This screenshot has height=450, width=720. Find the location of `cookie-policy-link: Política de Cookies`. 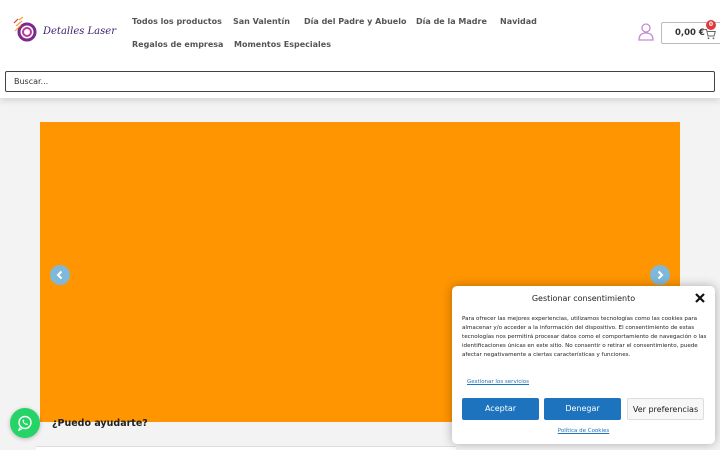

cookie-policy-link: Política de Cookies is located at coordinates (584, 431).